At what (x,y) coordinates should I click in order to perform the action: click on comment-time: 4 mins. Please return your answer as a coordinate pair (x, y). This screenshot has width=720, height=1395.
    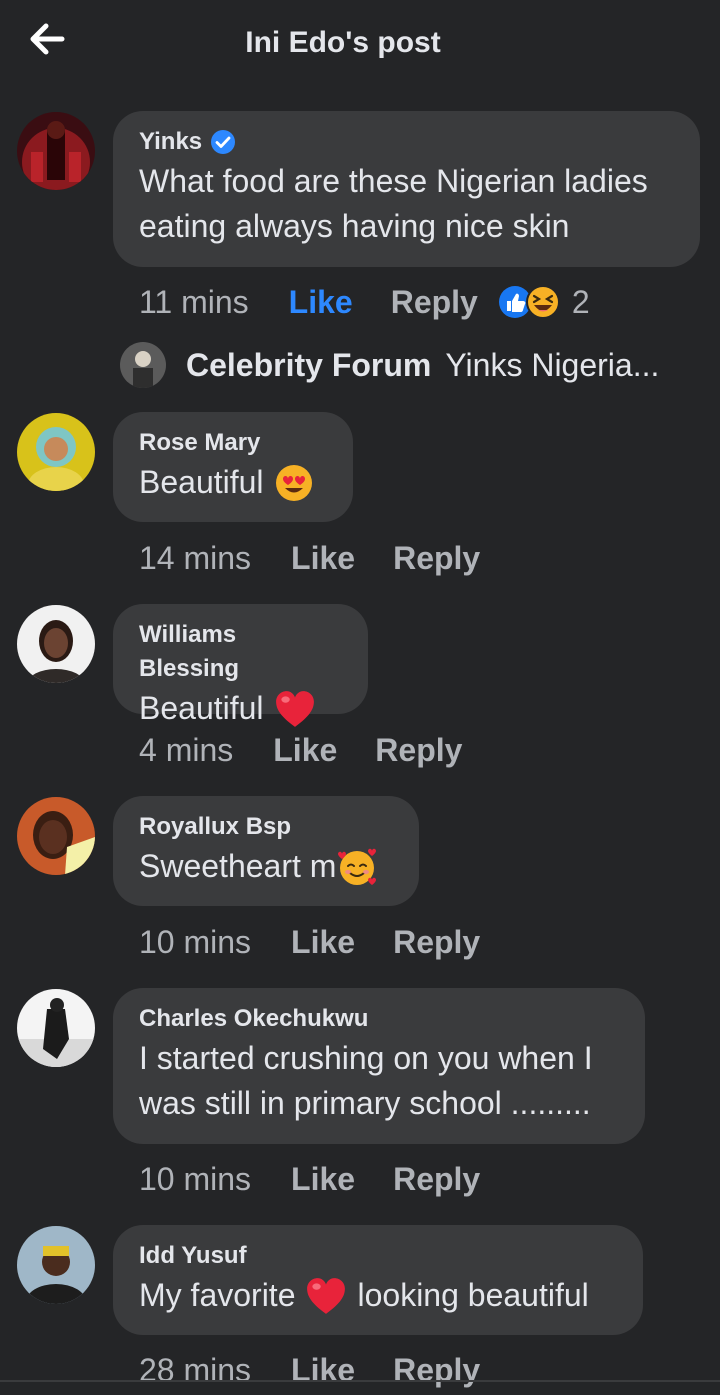
    Looking at the image, I should click on (186, 750).